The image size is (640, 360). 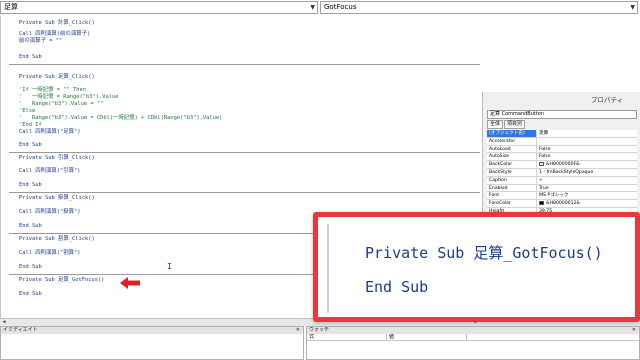 What do you see at coordinates (587, 172) in the screenshot?
I see `property-value: 1 - fmBackStyleOpaque` at bounding box center [587, 172].